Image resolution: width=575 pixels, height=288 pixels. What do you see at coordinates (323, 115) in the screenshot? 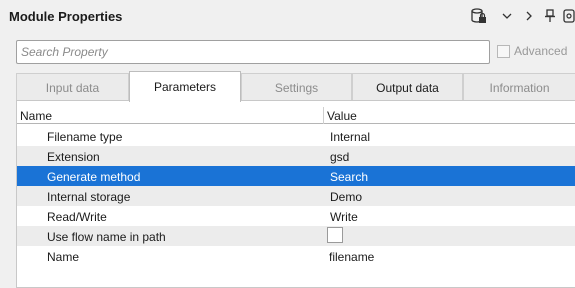
I see `column-divider` at bounding box center [323, 115].